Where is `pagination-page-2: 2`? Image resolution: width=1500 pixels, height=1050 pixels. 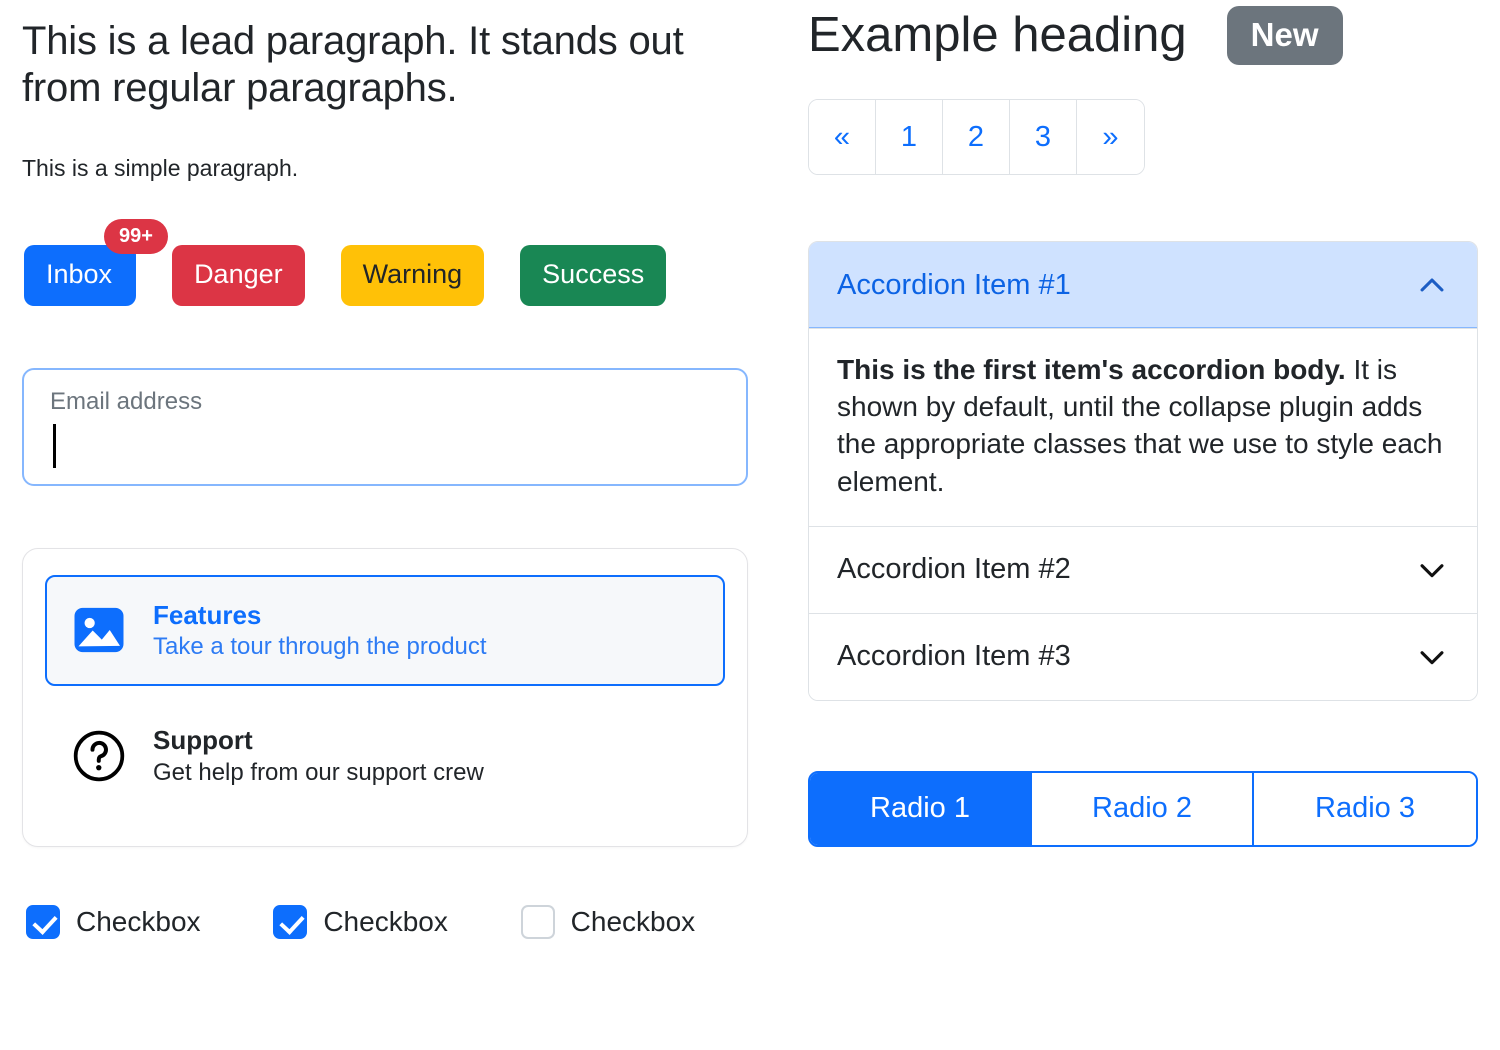
pagination-page-2: 2 is located at coordinates (976, 137).